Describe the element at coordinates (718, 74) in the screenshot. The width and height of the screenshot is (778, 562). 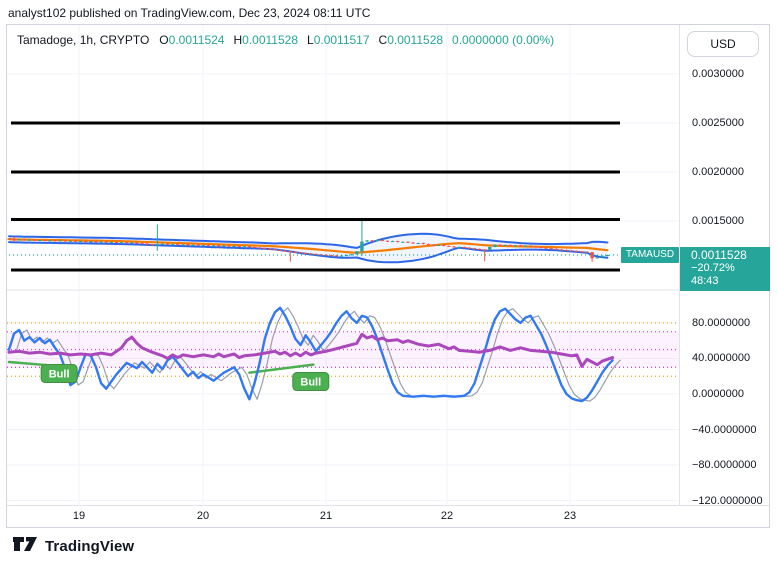
I see `price-tick-label: 0.0030000` at that location.